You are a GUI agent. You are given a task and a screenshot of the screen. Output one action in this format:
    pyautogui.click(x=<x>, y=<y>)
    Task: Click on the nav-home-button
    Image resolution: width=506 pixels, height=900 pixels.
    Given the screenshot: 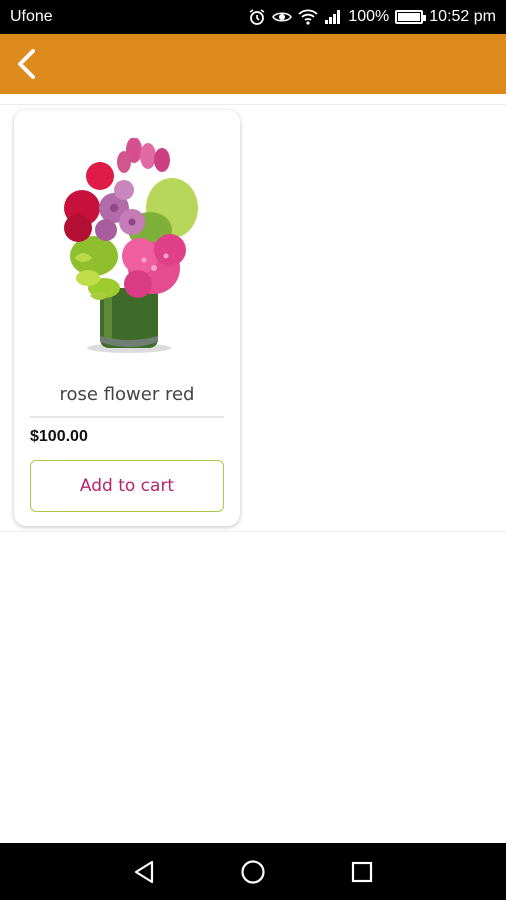 What is the action you would take?
    pyautogui.click(x=253, y=872)
    